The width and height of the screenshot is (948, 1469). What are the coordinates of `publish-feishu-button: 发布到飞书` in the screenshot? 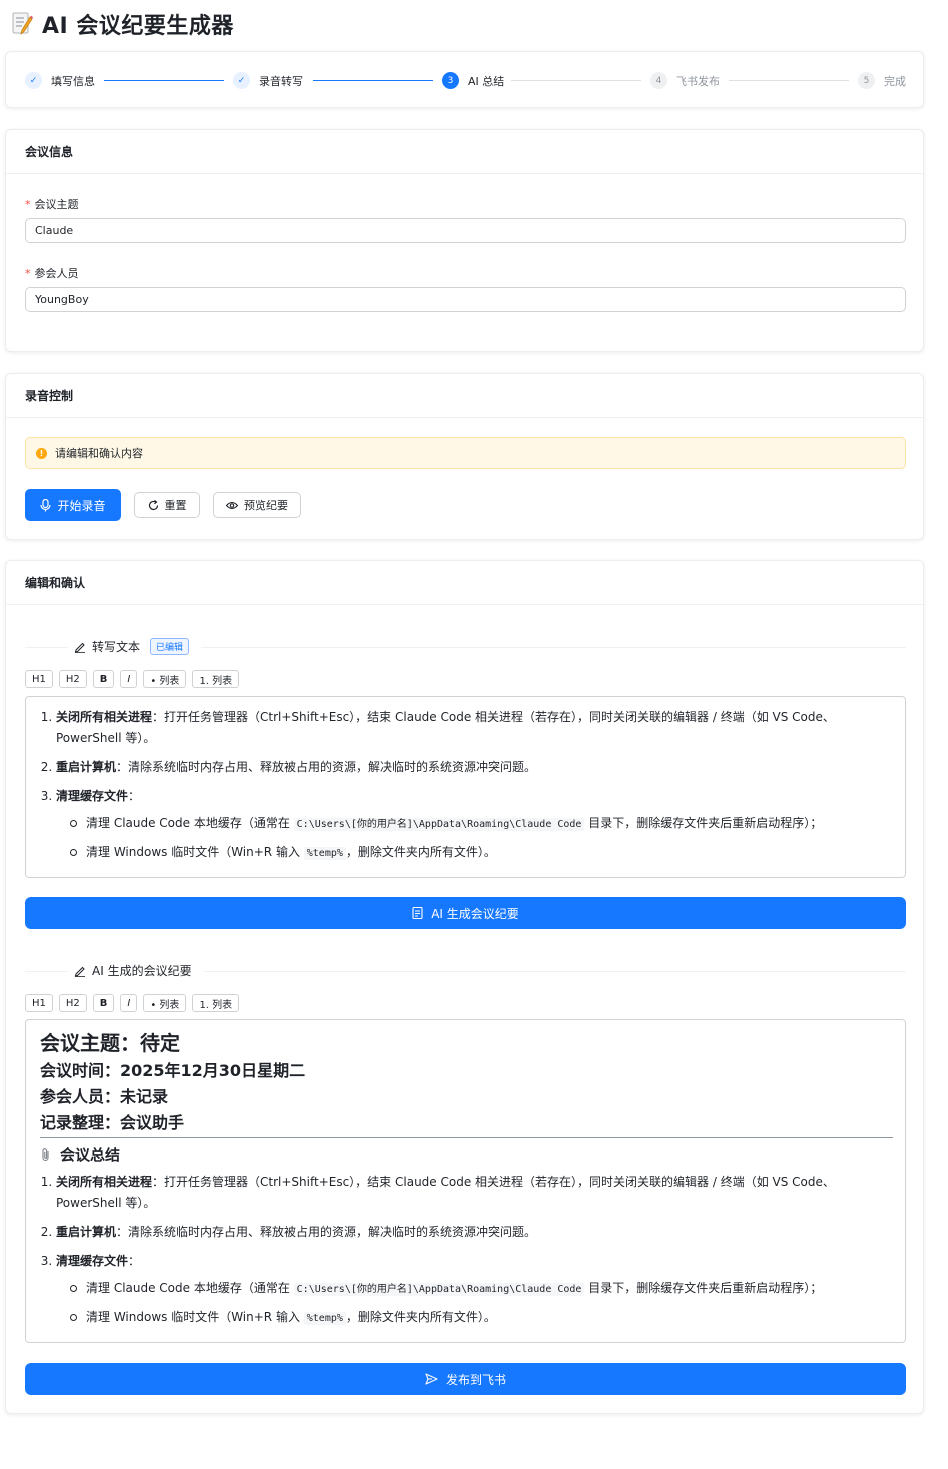 It's located at (465, 1379).